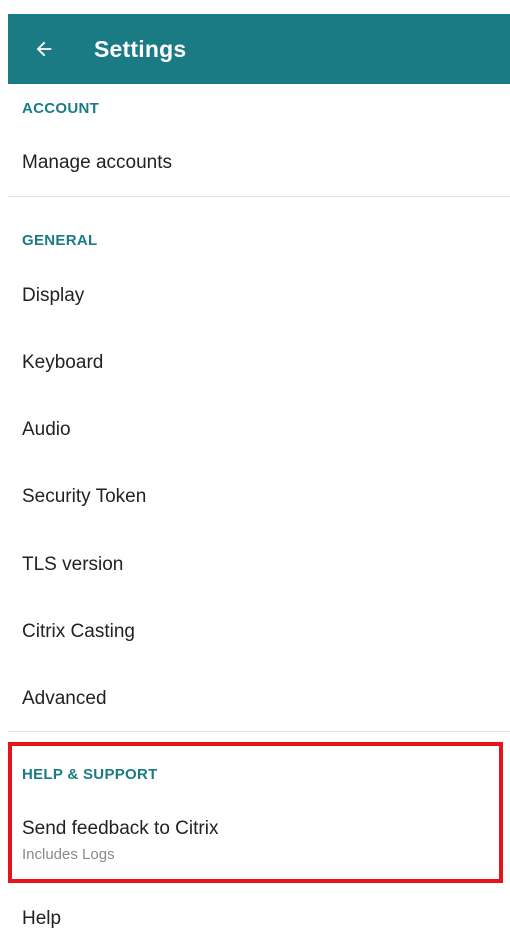  Describe the element at coordinates (255, 700) in the screenshot. I see `settings-item-advanced: Advanced` at that location.